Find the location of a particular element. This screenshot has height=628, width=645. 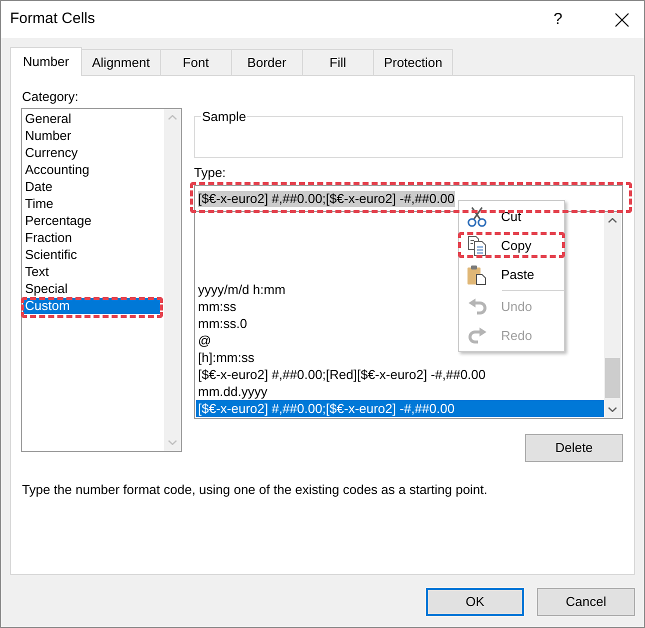

list-item: Date is located at coordinates (91, 187).